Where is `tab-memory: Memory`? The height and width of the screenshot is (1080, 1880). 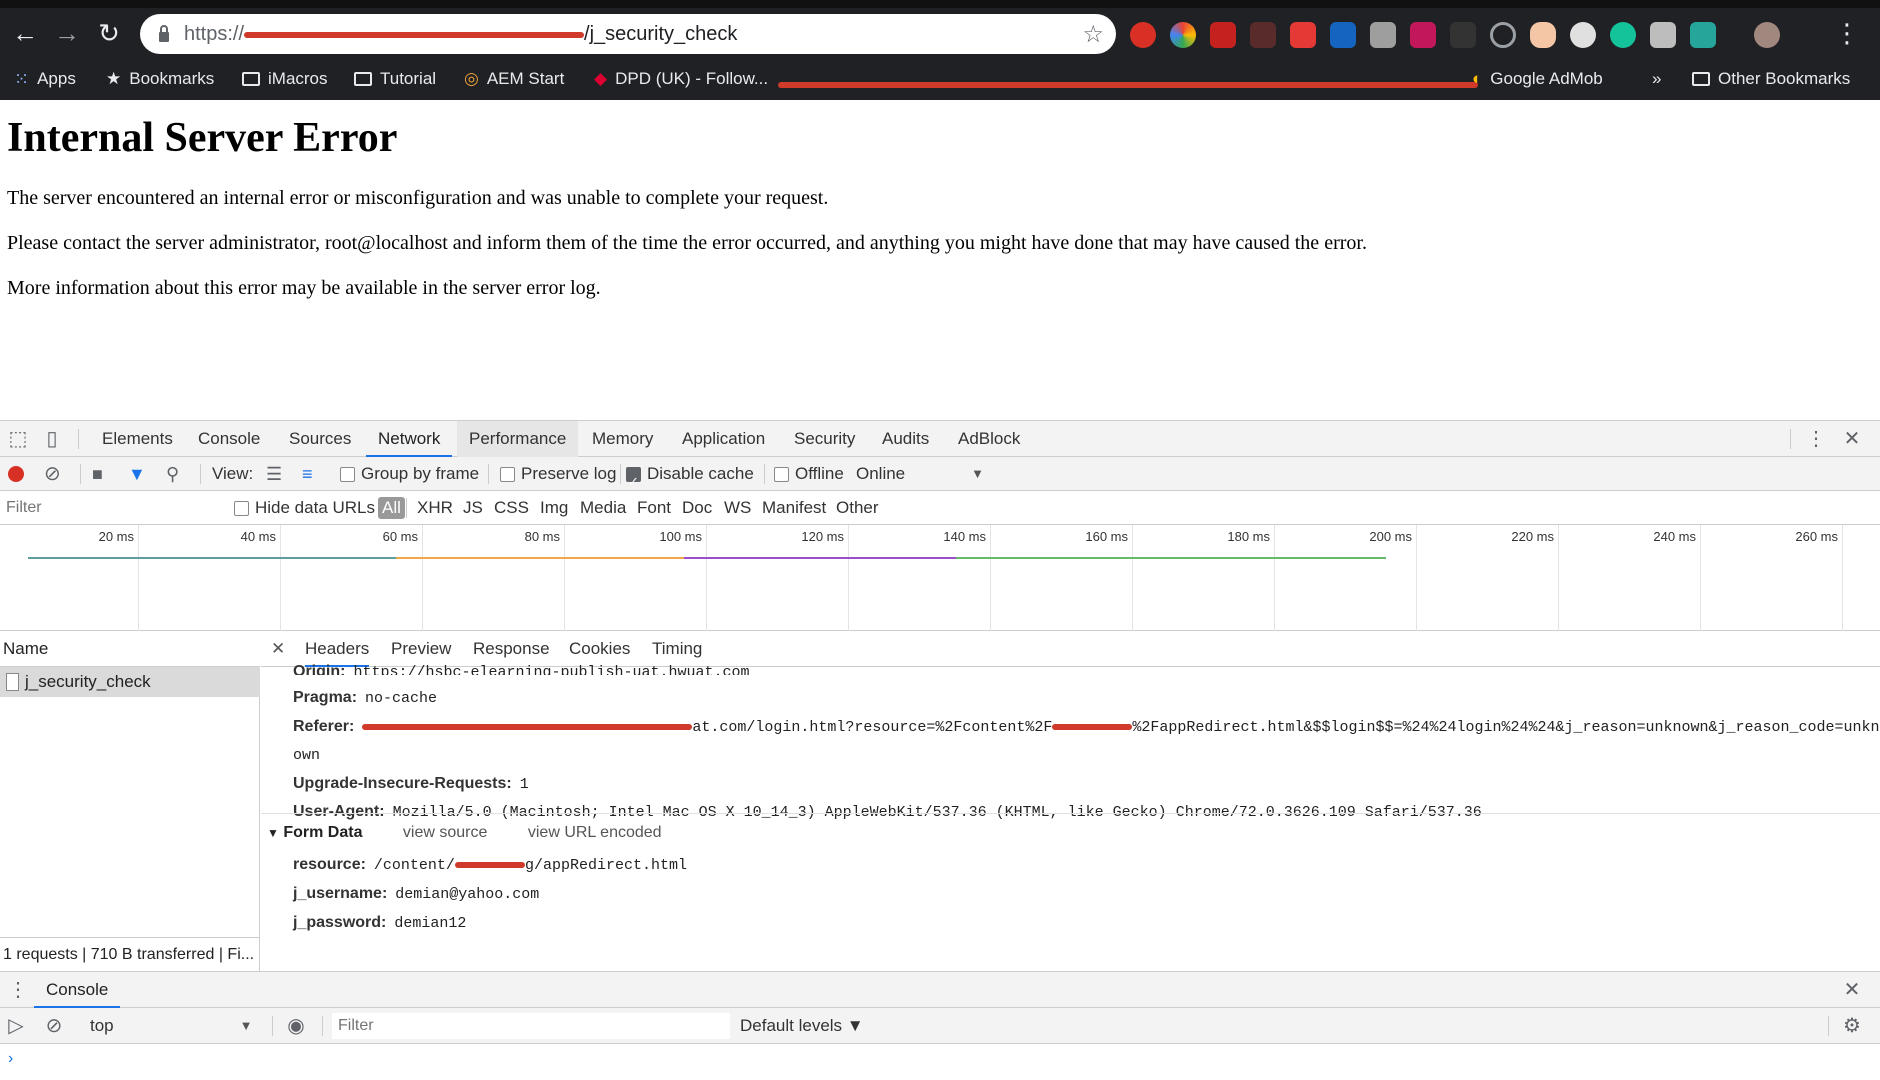 tab-memory: Memory is located at coordinates (622, 439).